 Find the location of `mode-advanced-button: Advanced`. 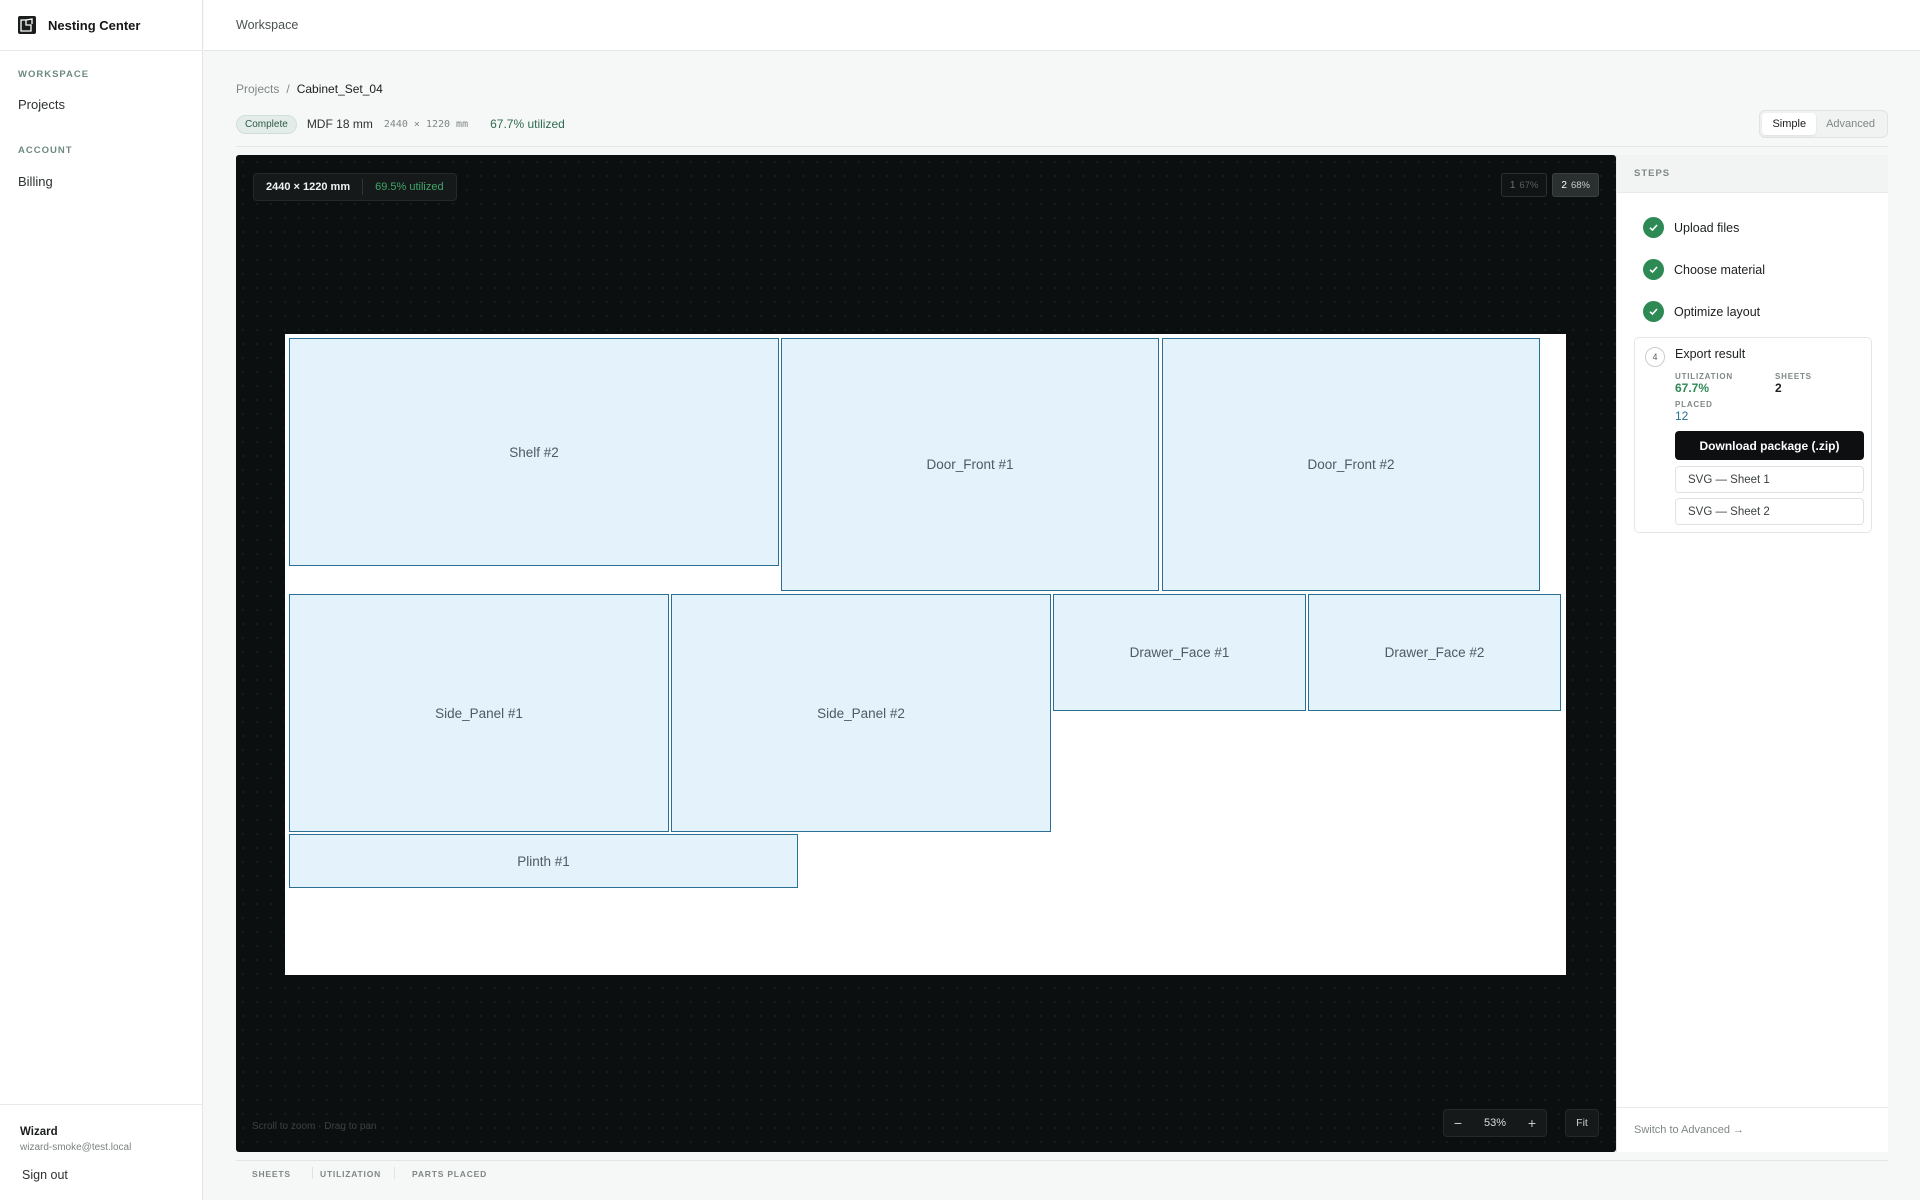

mode-advanced-button: Advanced is located at coordinates (1850, 124).